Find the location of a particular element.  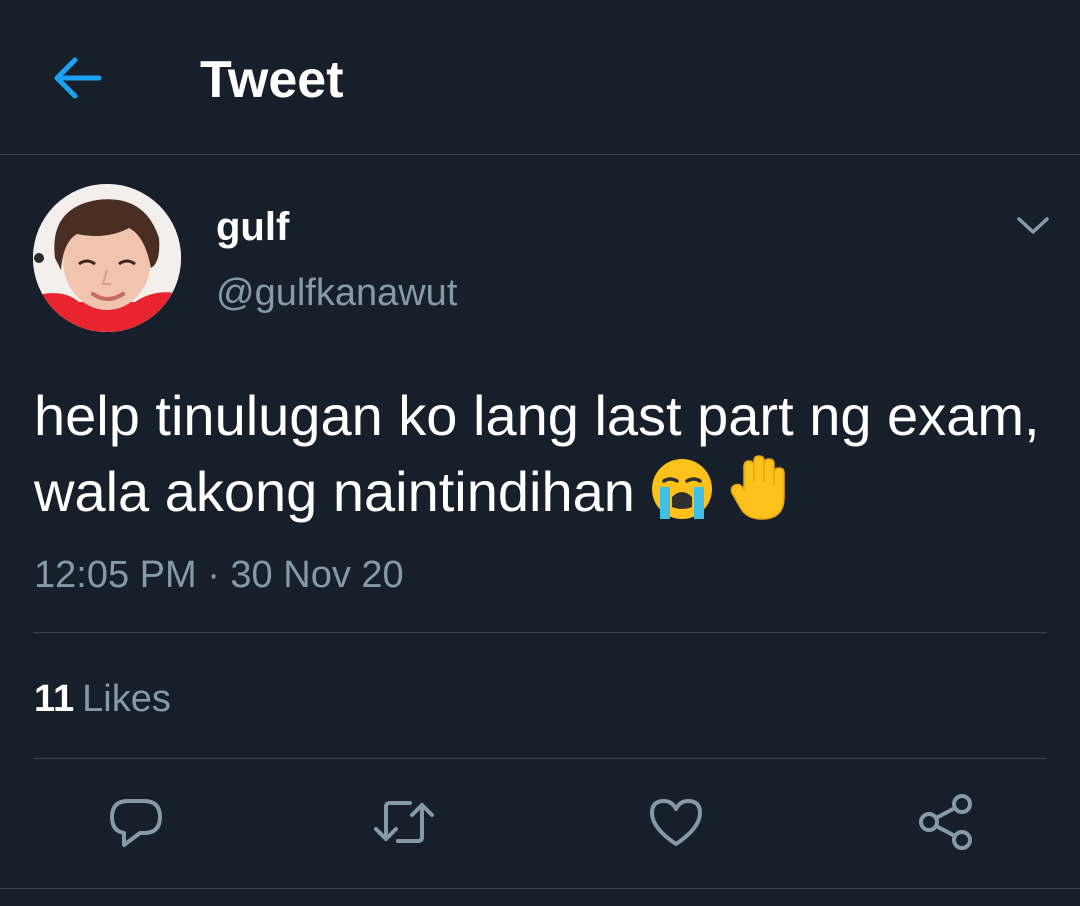

avatar is located at coordinates (107, 258).